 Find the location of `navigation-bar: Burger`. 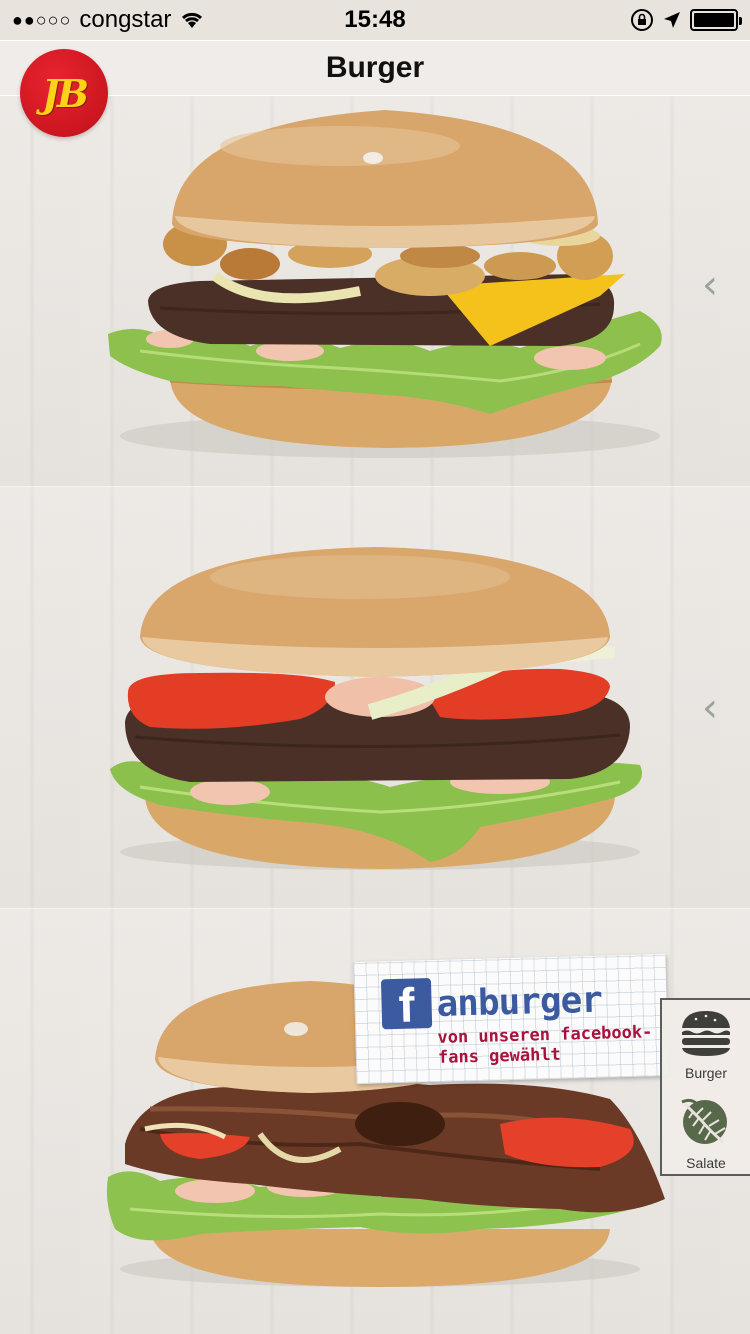

navigation-bar: Burger is located at coordinates (375, 68).